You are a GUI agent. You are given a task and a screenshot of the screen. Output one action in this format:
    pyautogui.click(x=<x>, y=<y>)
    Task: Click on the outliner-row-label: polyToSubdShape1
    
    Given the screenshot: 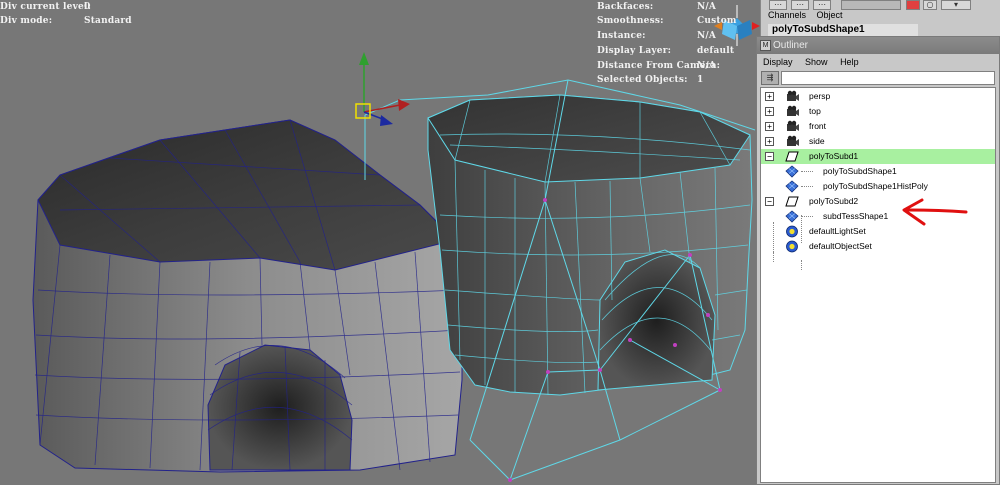 What is the action you would take?
    pyautogui.click(x=860, y=171)
    